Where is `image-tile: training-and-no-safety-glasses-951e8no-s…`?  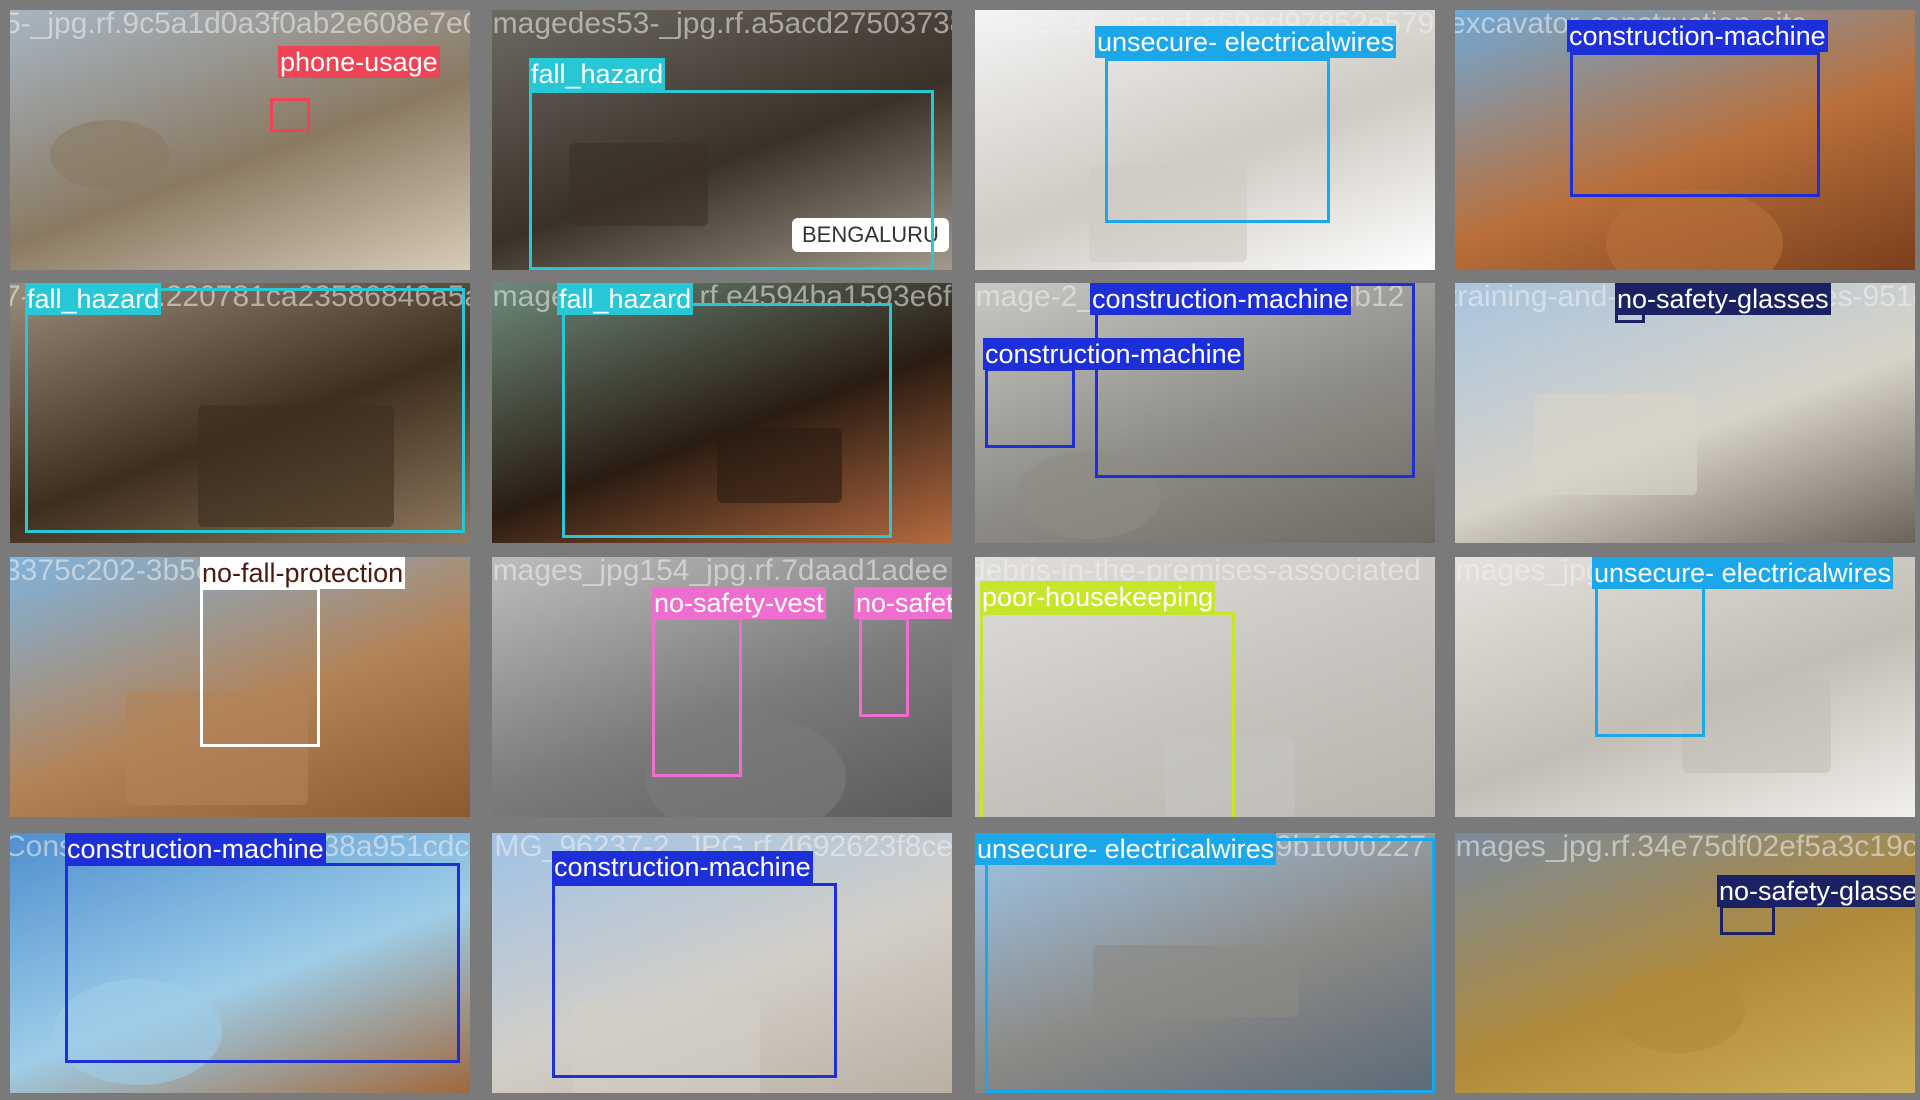 image-tile: training-and-no-safety-glasses-951e8no-s… is located at coordinates (1685, 413).